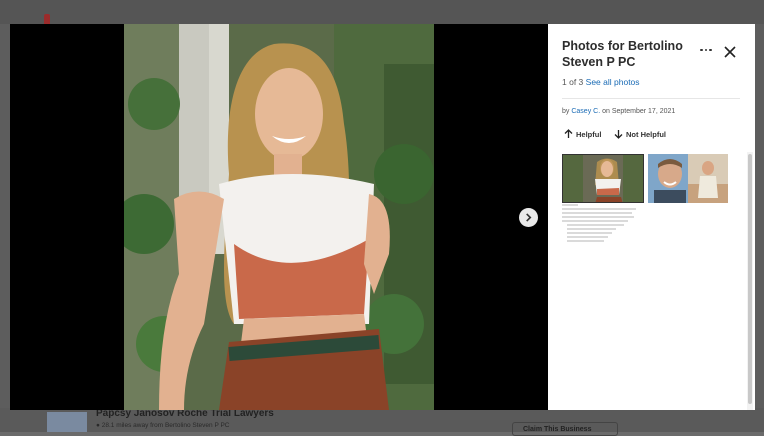  Describe the element at coordinates (730, 52) in the screenshot. I see `close-icon` at that location.